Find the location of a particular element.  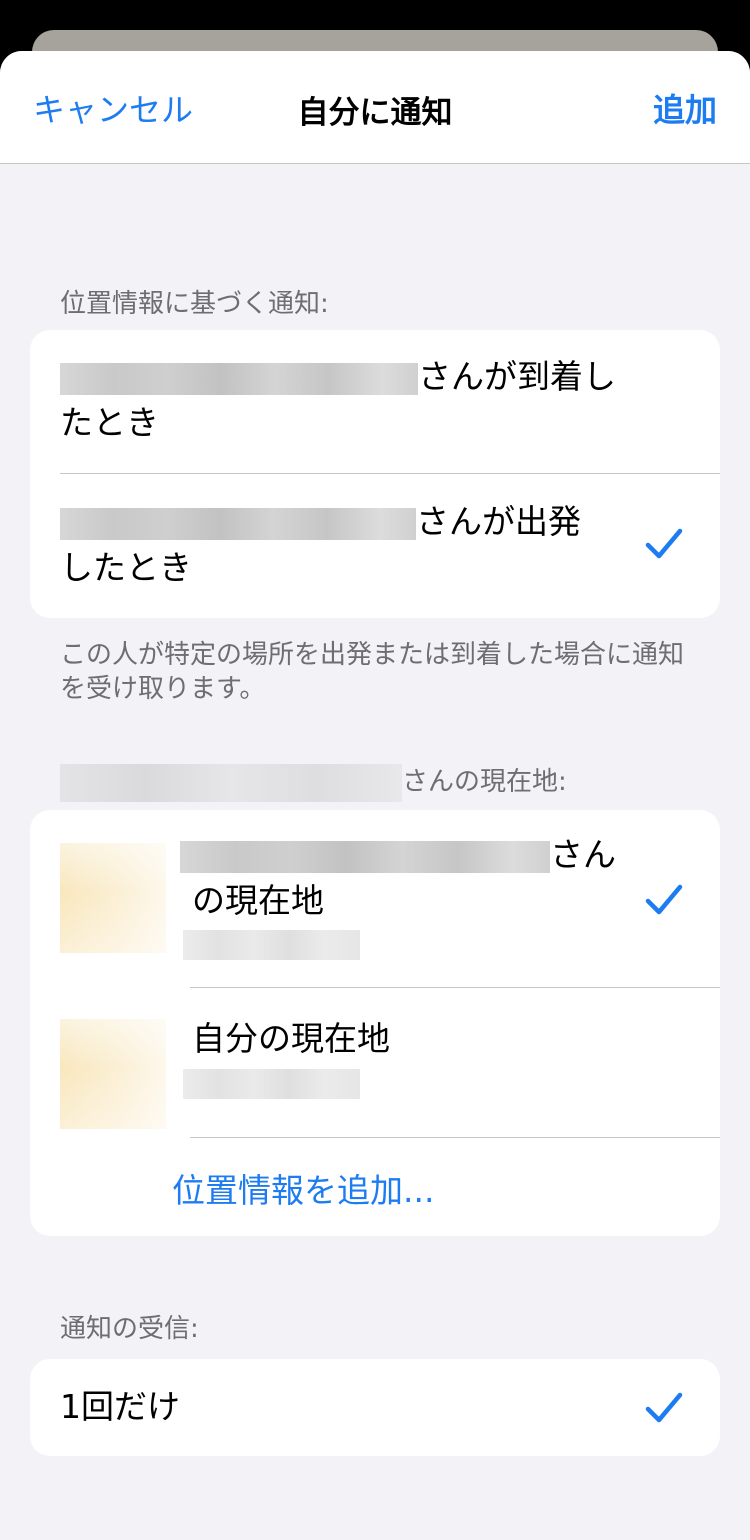

location-notify-header: 位置情報に基づく通知: is located at coordinates (194, 304).